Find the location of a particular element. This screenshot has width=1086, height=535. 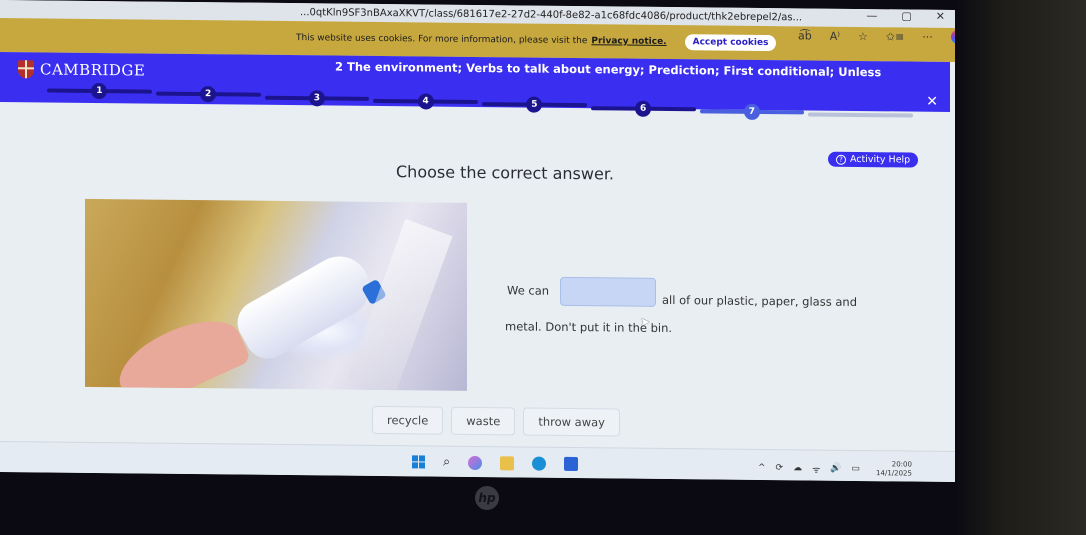

progress-stepper: 1 2 3 4 5 6 7 is located at coordinates (480, 104).